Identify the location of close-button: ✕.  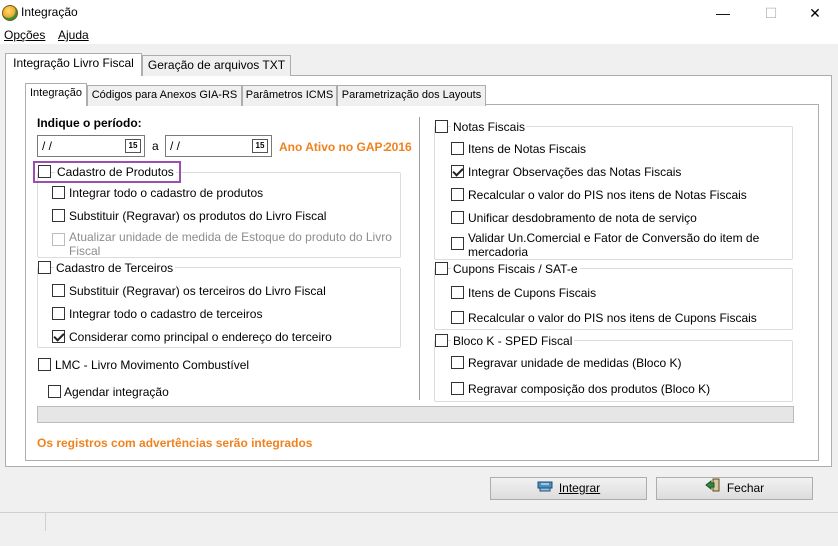
(815, 13).